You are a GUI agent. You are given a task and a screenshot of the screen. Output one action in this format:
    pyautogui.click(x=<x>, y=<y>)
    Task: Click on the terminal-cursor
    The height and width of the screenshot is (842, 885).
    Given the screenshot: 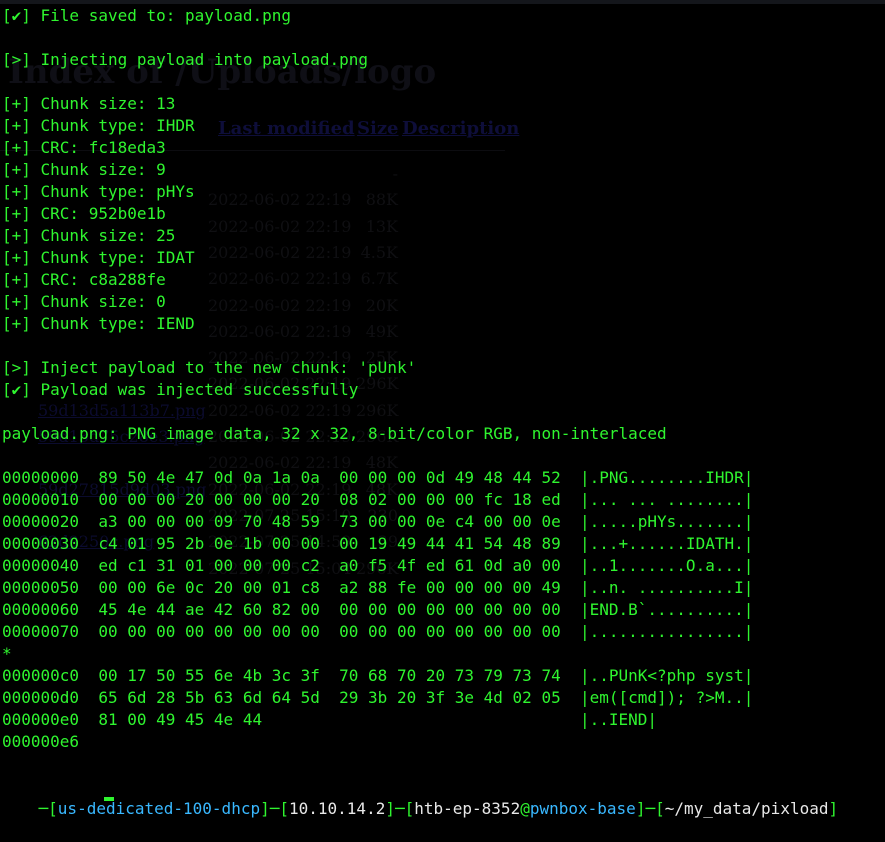 What is the action you would take?
    pyautogui.click(x=109, y=799)
    